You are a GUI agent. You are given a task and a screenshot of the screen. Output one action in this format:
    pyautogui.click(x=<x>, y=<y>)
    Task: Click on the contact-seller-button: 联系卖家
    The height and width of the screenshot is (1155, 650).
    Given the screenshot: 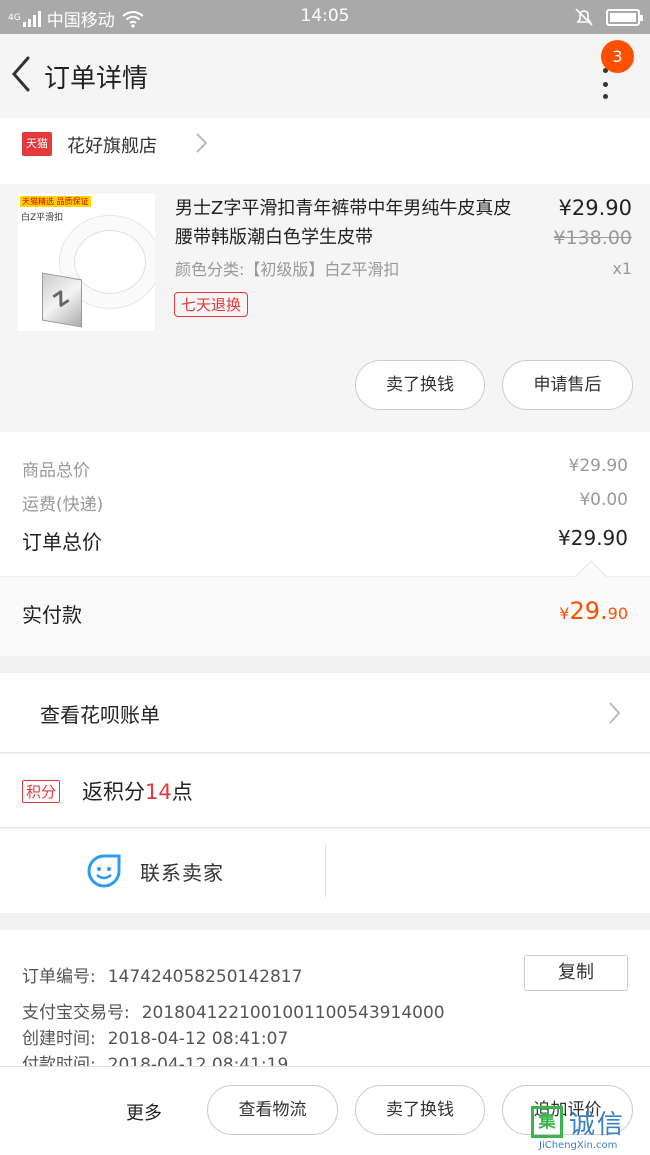 What is the action you would take?
    pyautogui.click(x=182, y=871)
    